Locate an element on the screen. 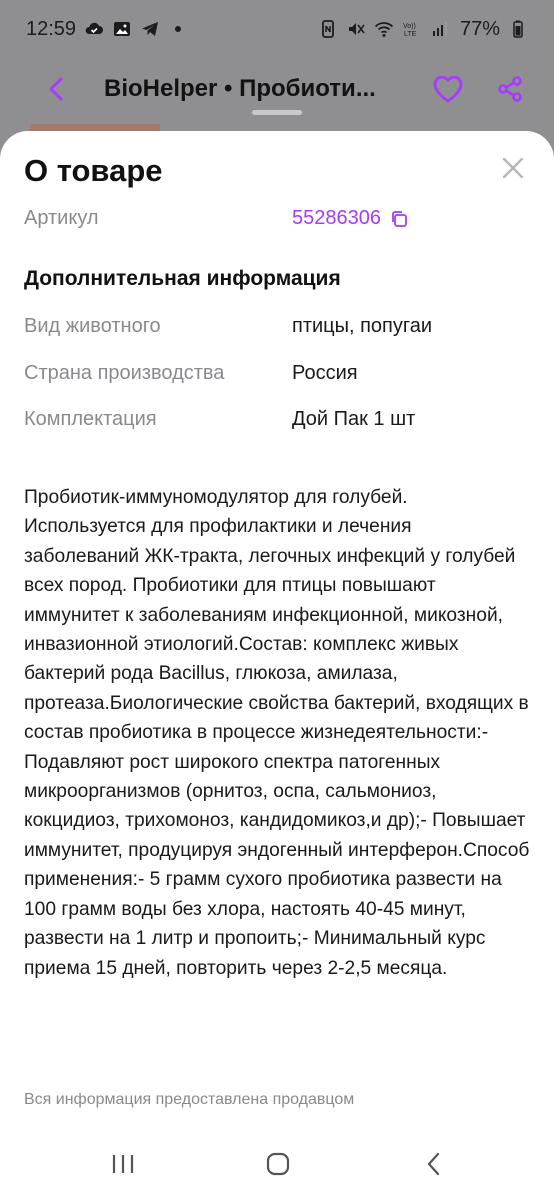 The image size is (554, 1200). cloud-check-icon is located at coordinates (94, 29).